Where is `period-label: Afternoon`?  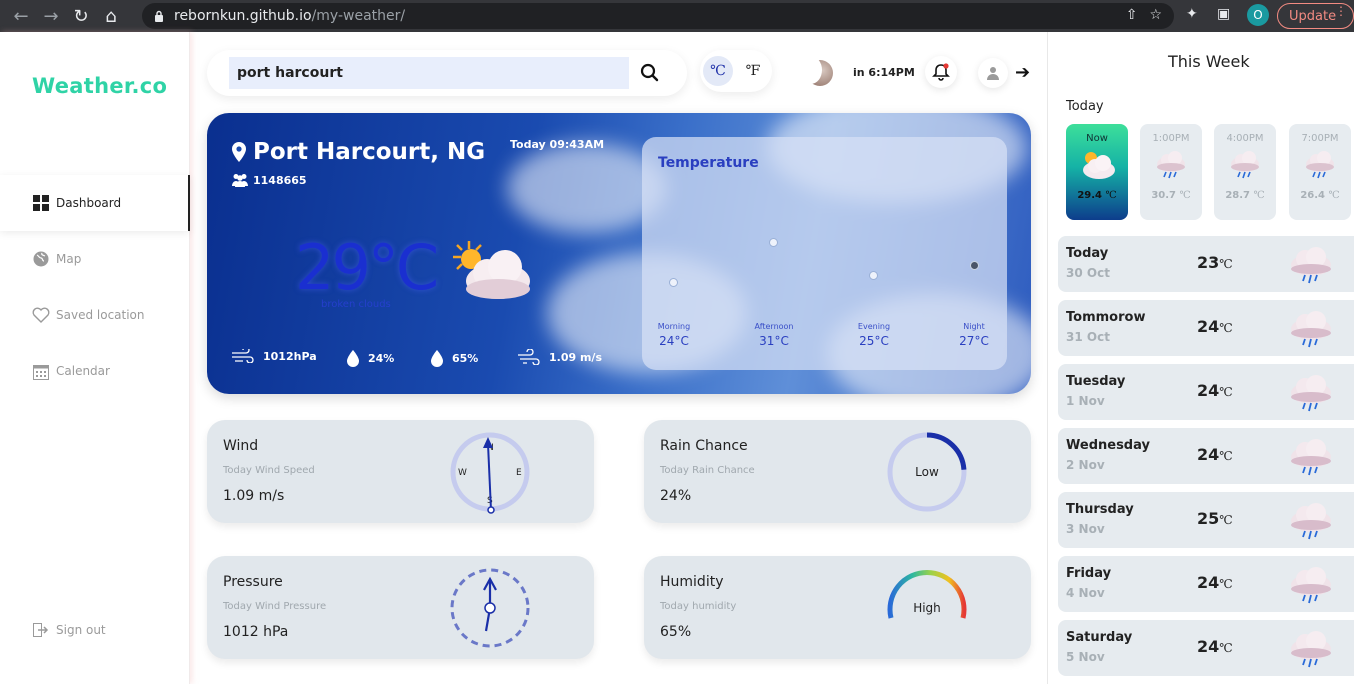
period-label: Afternoon is located at coordinates (774, 326).